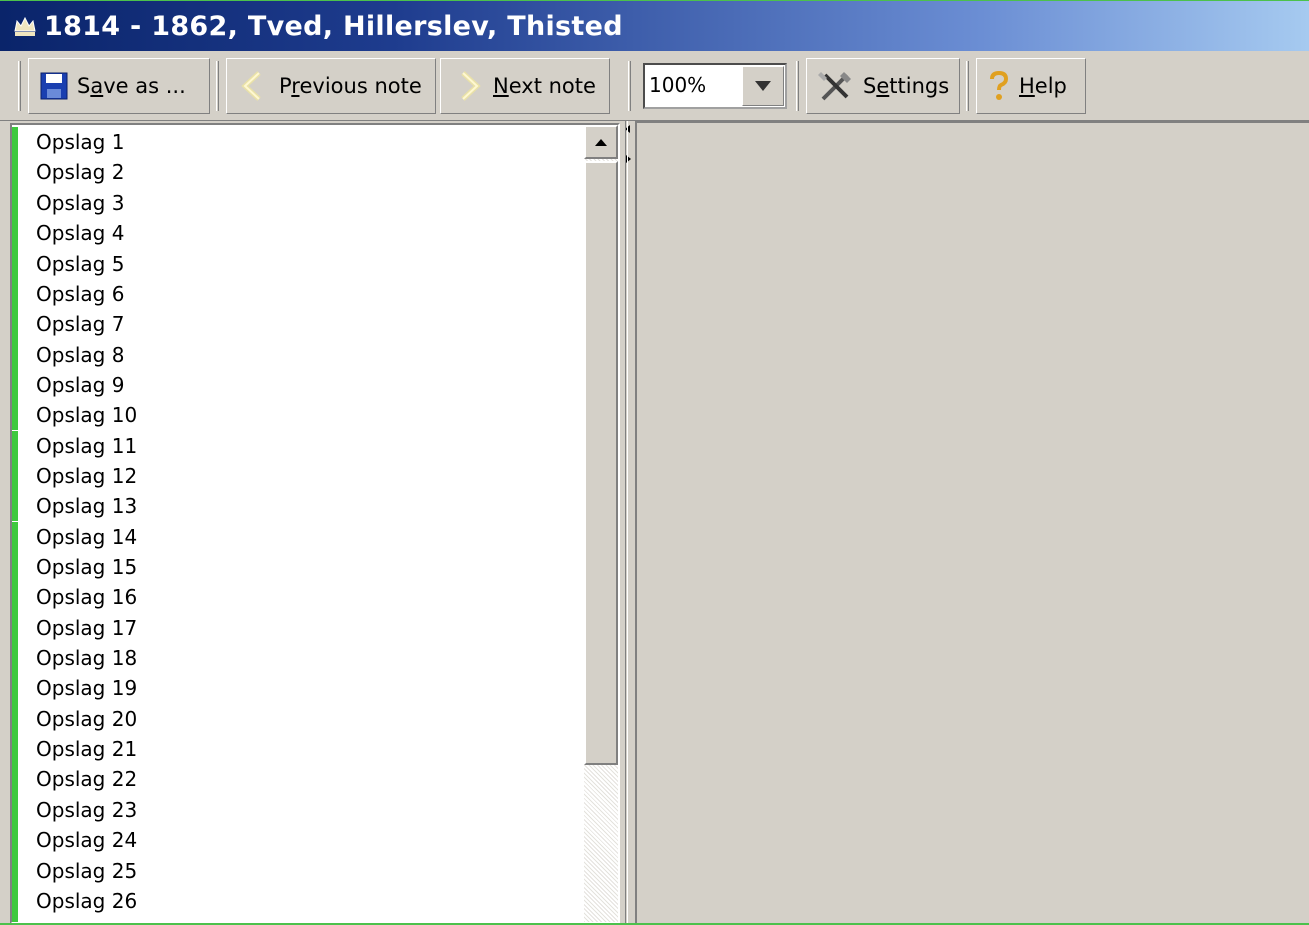 The width and height of the screenshot is (1309, 925). I want to click on list-item-label: Opslag 17, so click(87, 627).